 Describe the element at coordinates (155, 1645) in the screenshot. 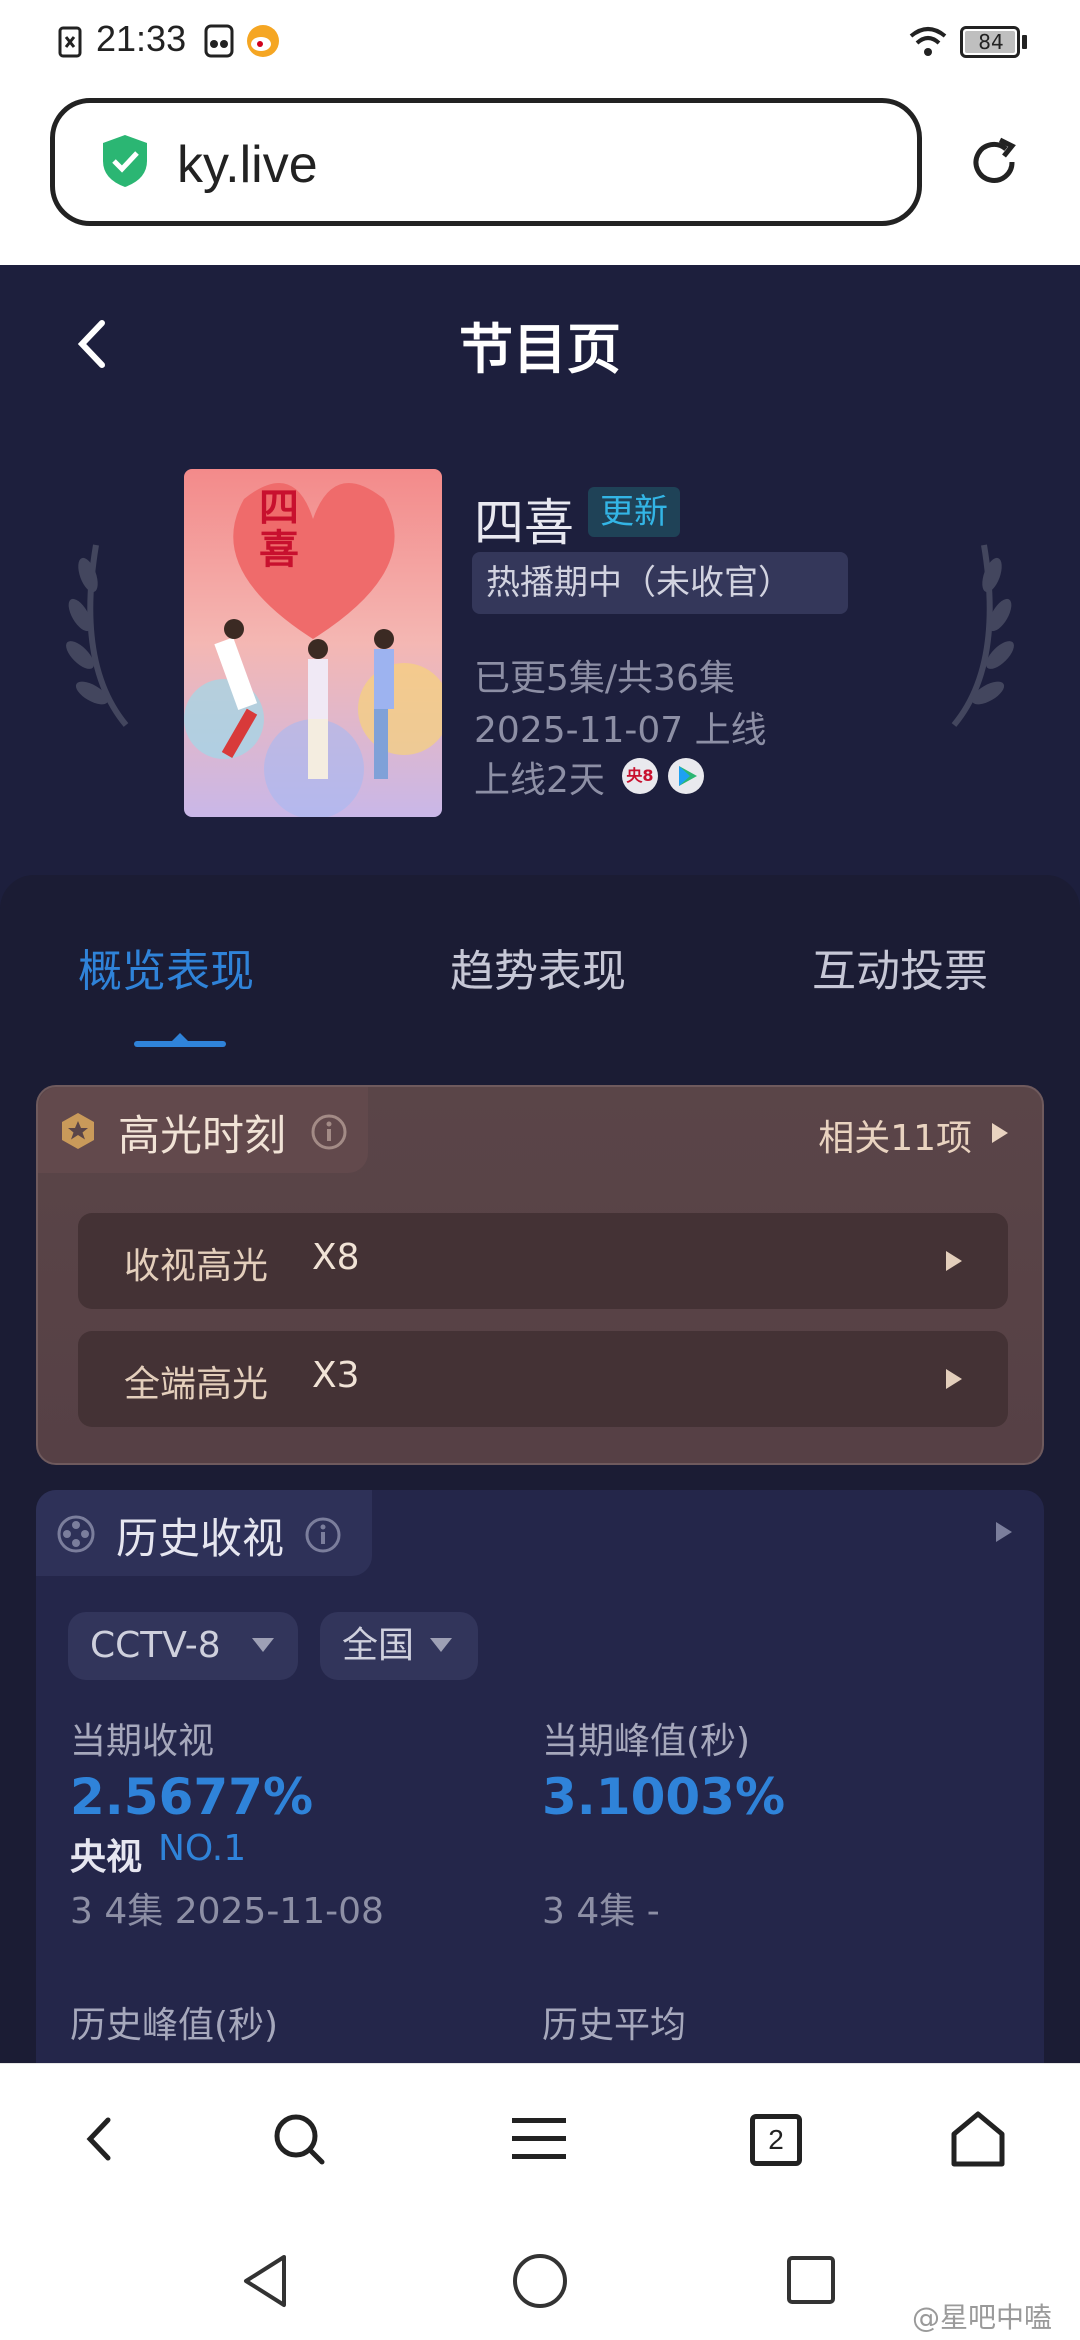

I see `channel-select-value: CCTV-8` at that location.